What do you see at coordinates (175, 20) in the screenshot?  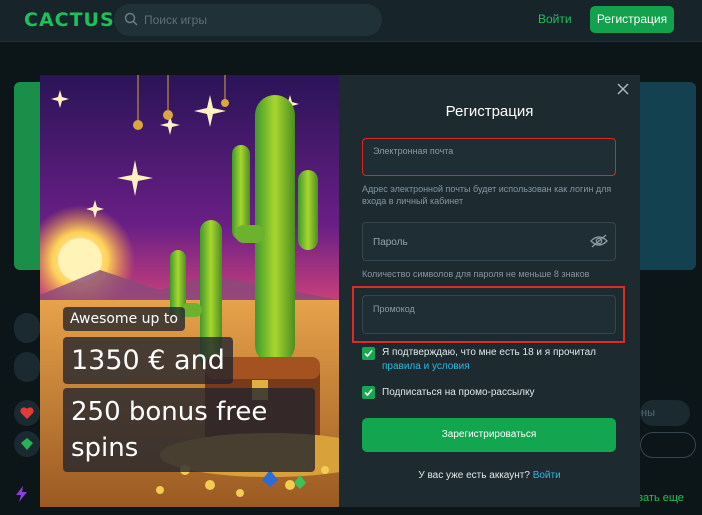 I see `search-placeholder: Поиск игры` at bounding box center [175, 20].